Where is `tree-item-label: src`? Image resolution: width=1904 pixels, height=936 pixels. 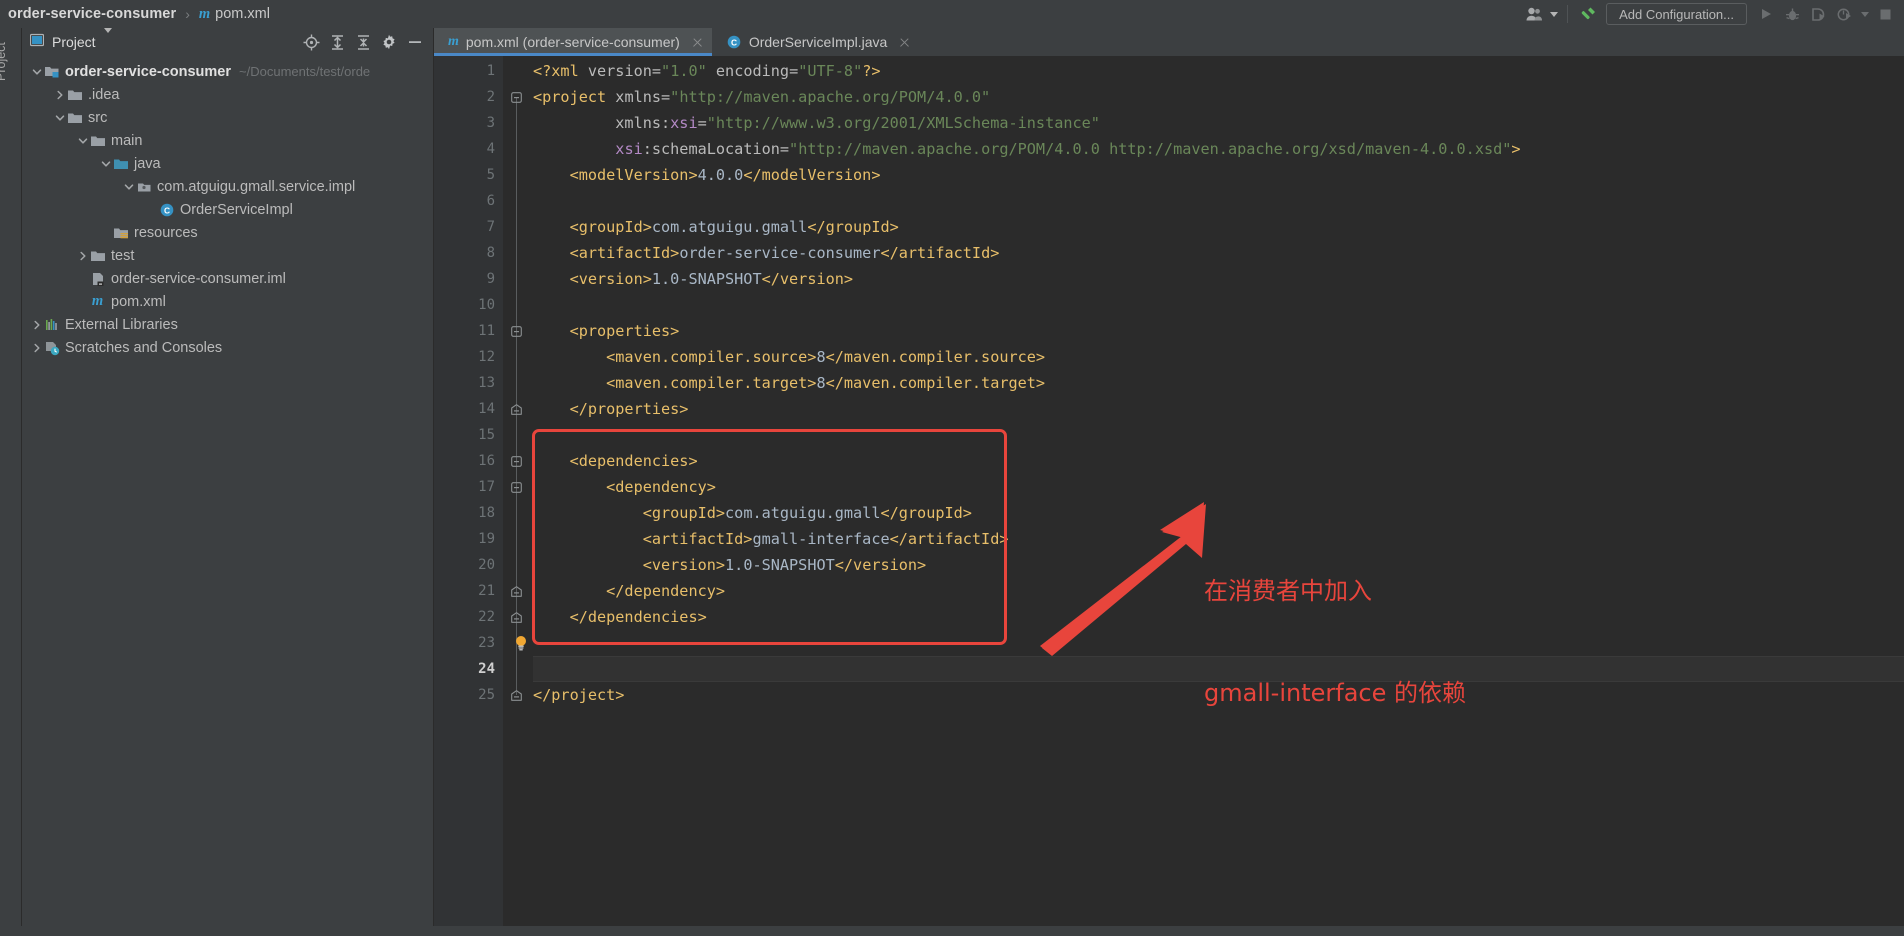 tree-item-label: src is located at coordinates (98, 117).